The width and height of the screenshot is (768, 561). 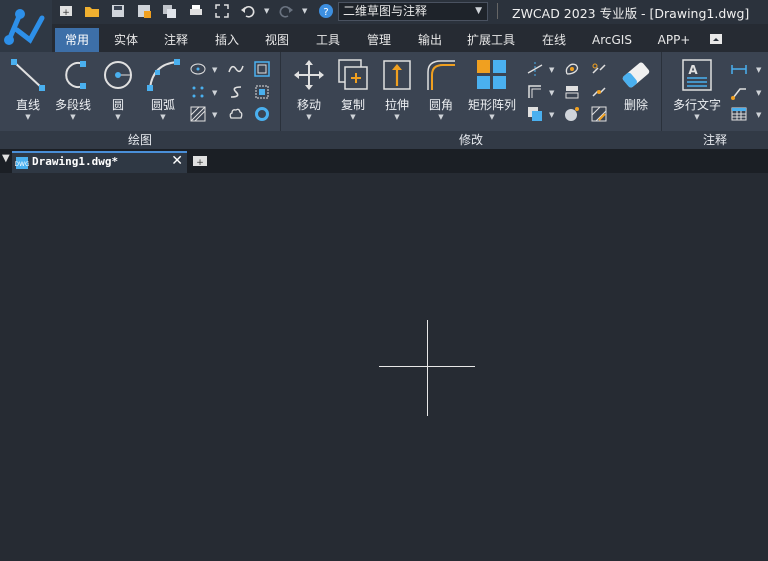 I want to click on donut-icon, so click(x=262, y=114).